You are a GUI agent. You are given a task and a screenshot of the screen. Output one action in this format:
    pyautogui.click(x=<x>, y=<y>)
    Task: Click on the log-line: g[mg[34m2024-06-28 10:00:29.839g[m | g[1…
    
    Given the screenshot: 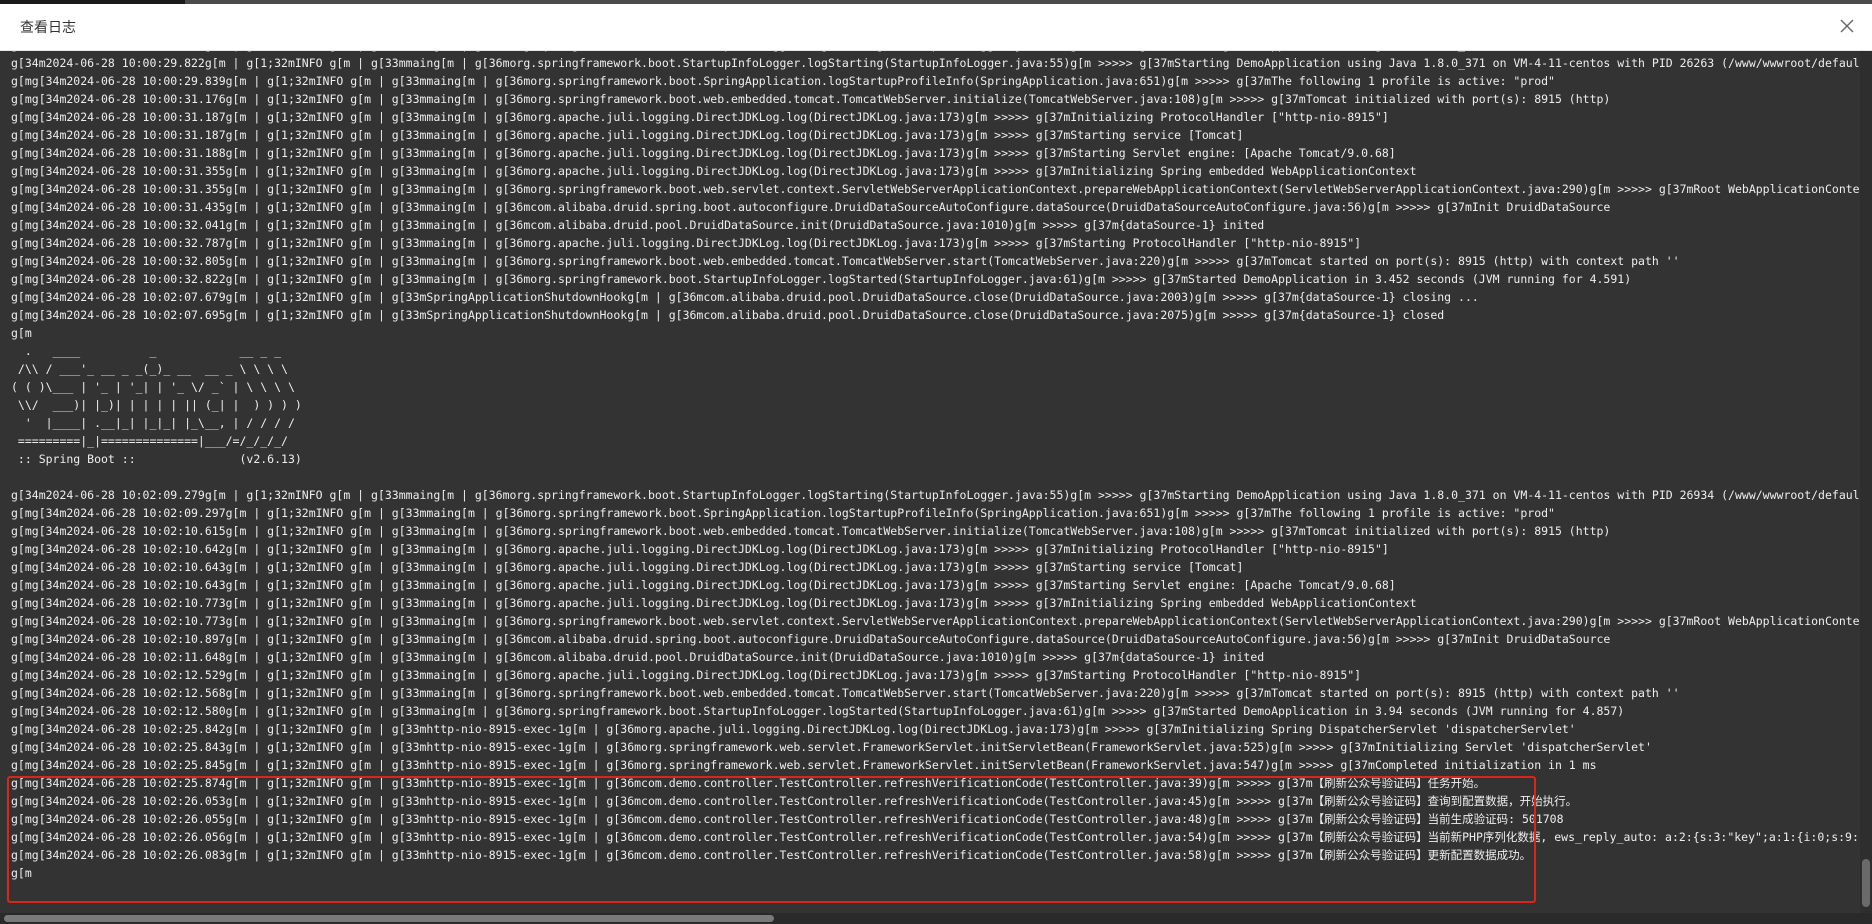 What is the action you would take?
    pyautogui.click(x=783, y=81)
    